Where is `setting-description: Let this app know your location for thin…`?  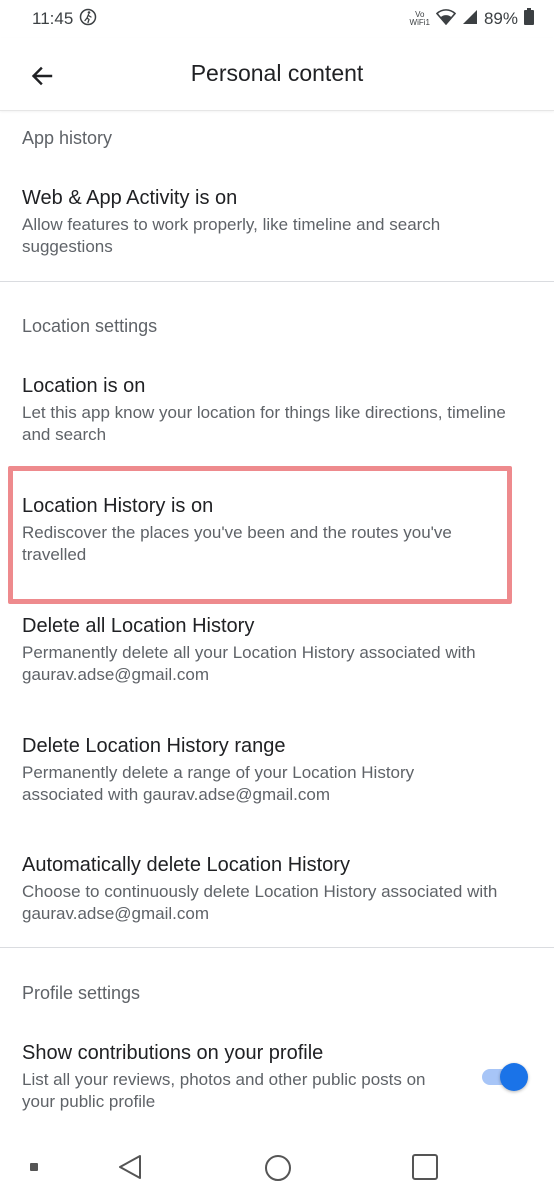
setting-description: Let this app know your location for thin… is located at coordinates (264, 423).